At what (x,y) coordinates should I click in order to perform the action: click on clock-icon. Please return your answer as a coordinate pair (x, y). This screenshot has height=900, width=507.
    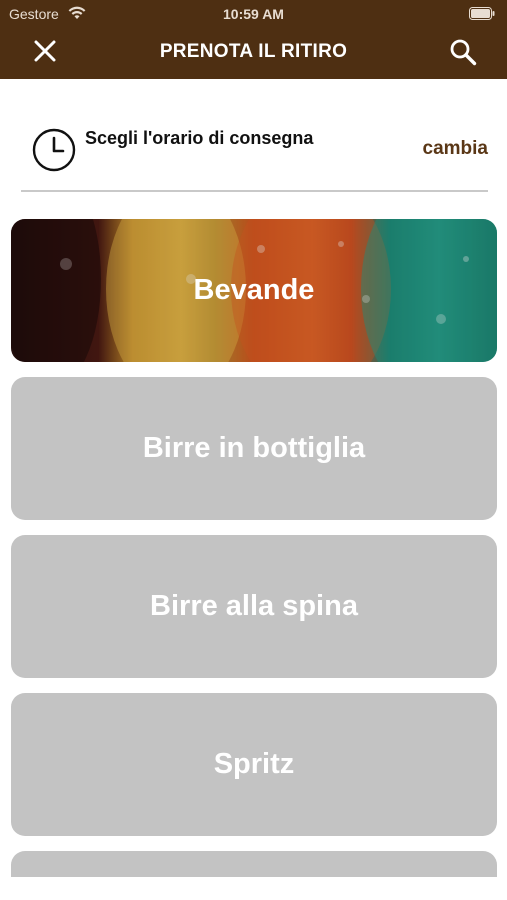
    Looking at the image, I should click on (54, 150).